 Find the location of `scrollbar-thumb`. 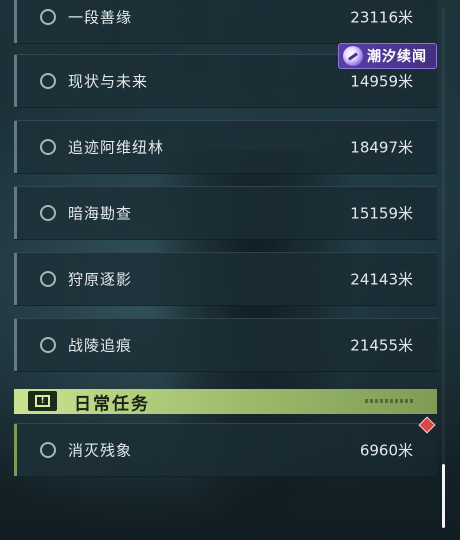

scrollbar-thumb is located at coordinates (443, 496).